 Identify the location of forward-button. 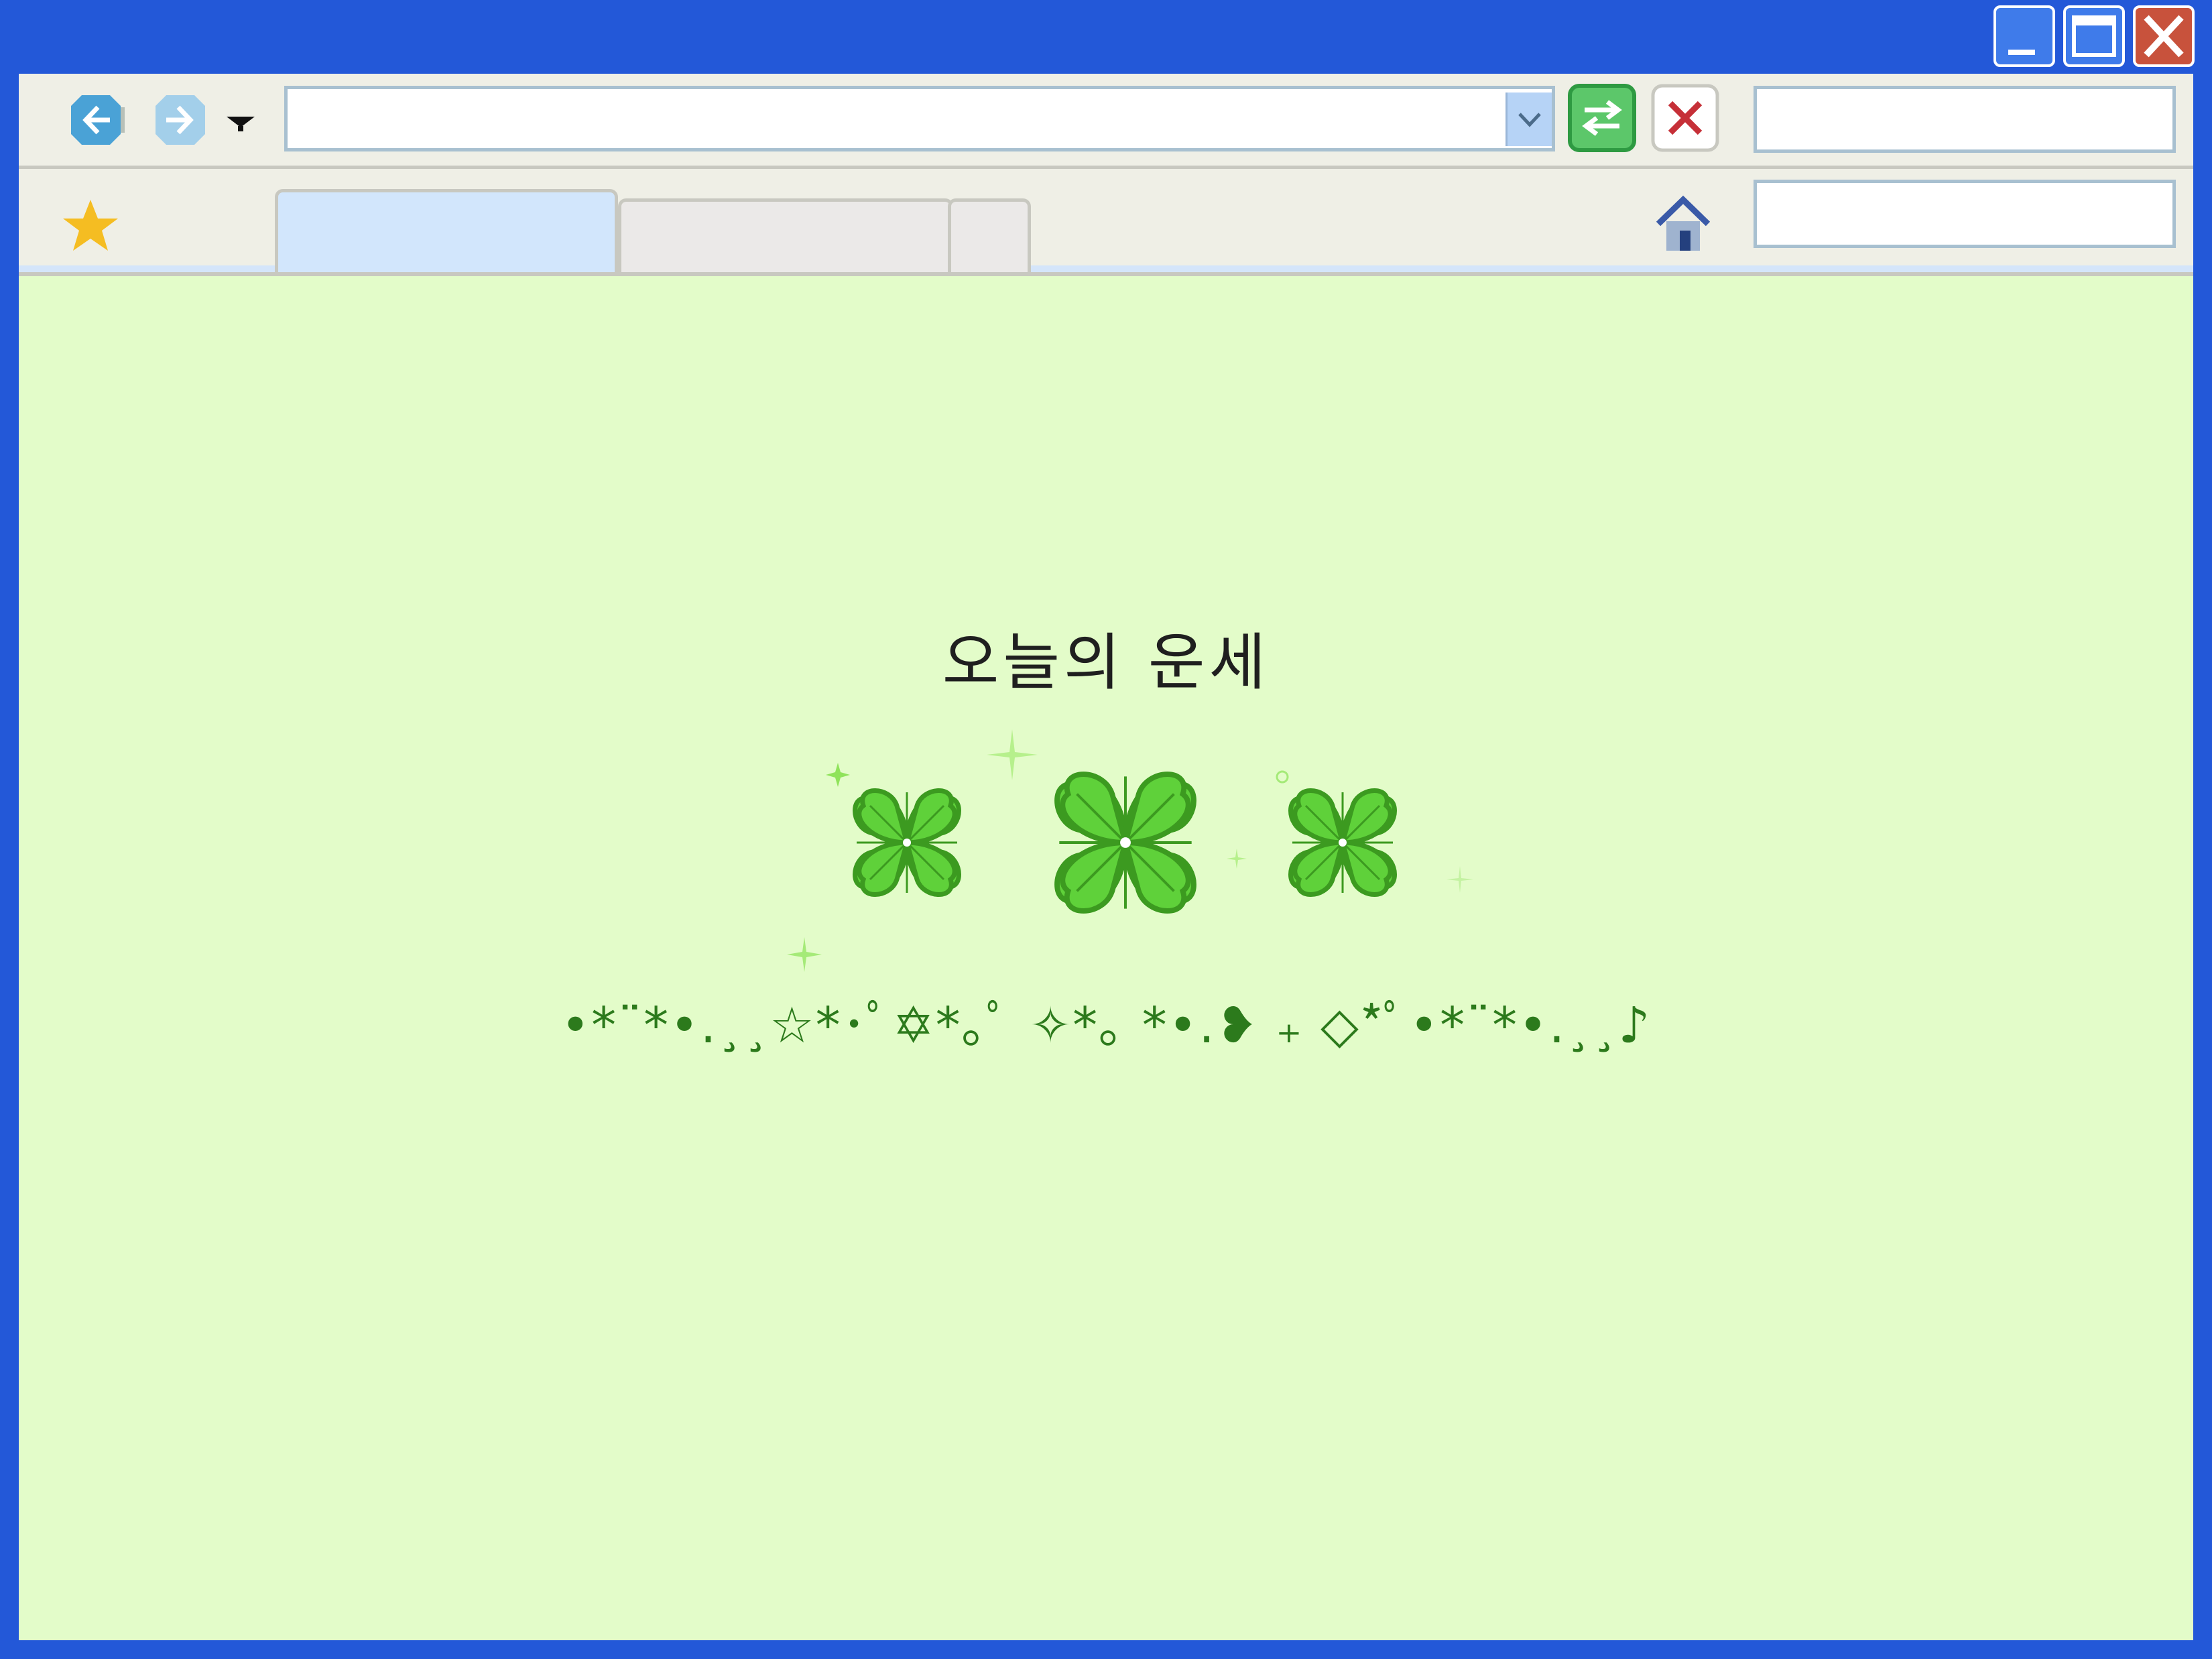
(180, 120).